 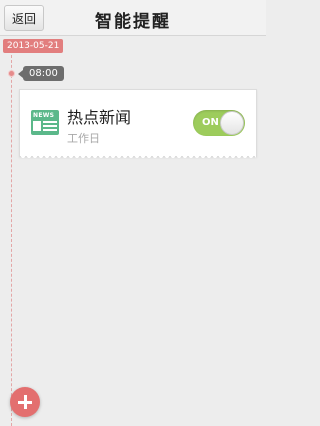 I want to click on timeline-dot, so click(x=11, y=73).